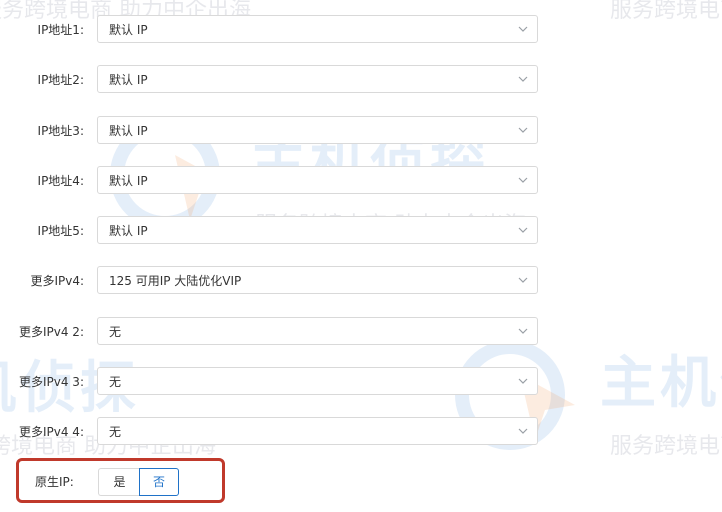 The height and width of the screenshot is (512, 722). What do you see at coordinates (159, 482) in the screenshot?
I see `native-ip-no-button: 否` at bounding box center [159, 482].